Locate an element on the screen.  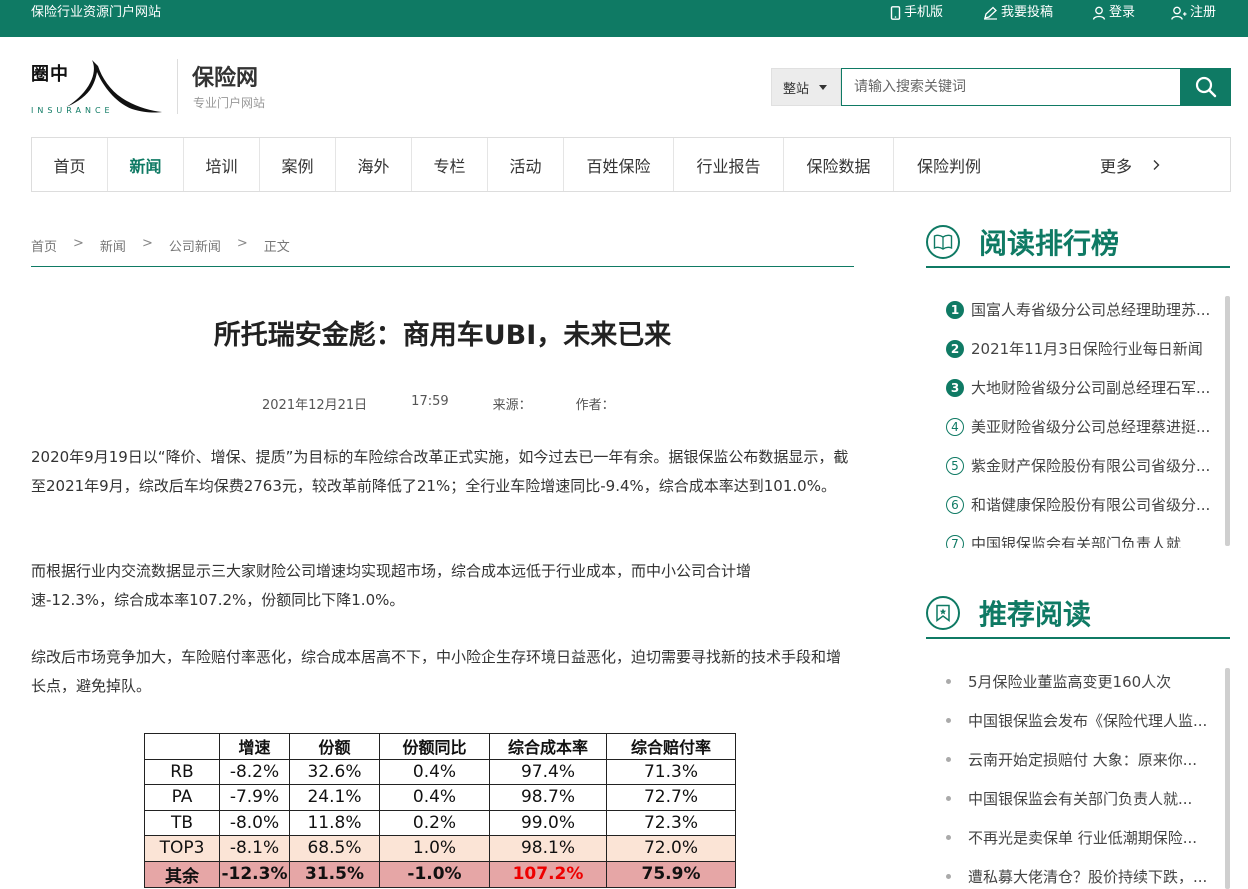
table-cell: 98.7% is located at coordinates (548, 797).